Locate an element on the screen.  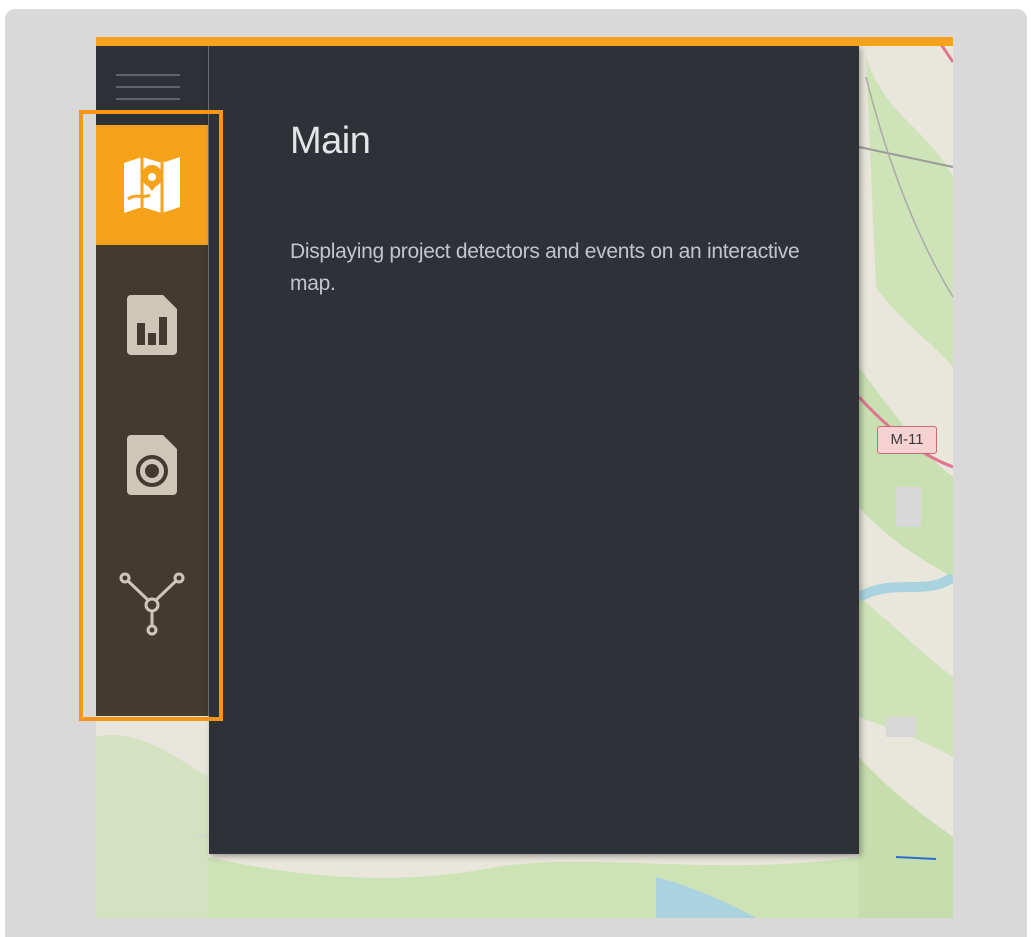
sidebar-item-statistics is located at coordinates (152, 325).